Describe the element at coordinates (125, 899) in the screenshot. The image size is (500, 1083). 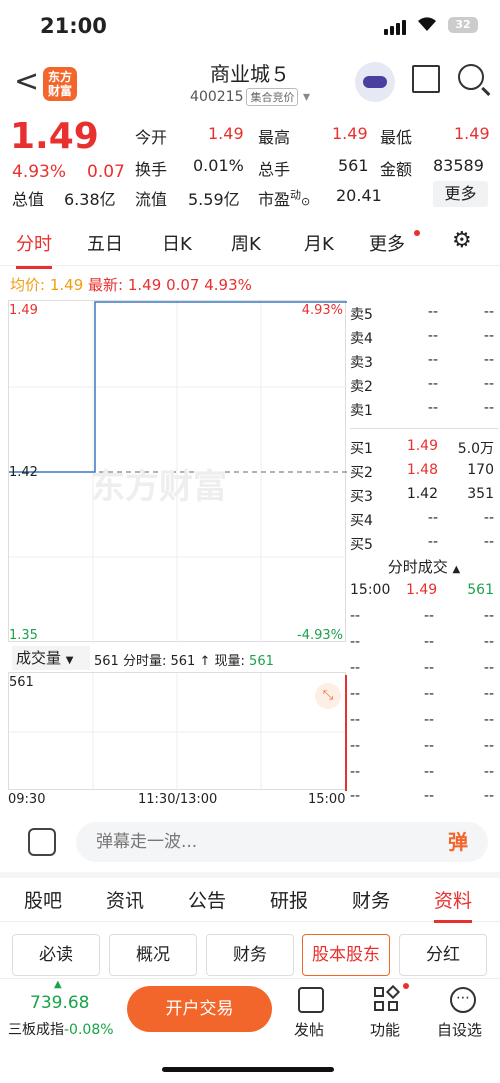
I see `tab-news: 资讯` at that location.